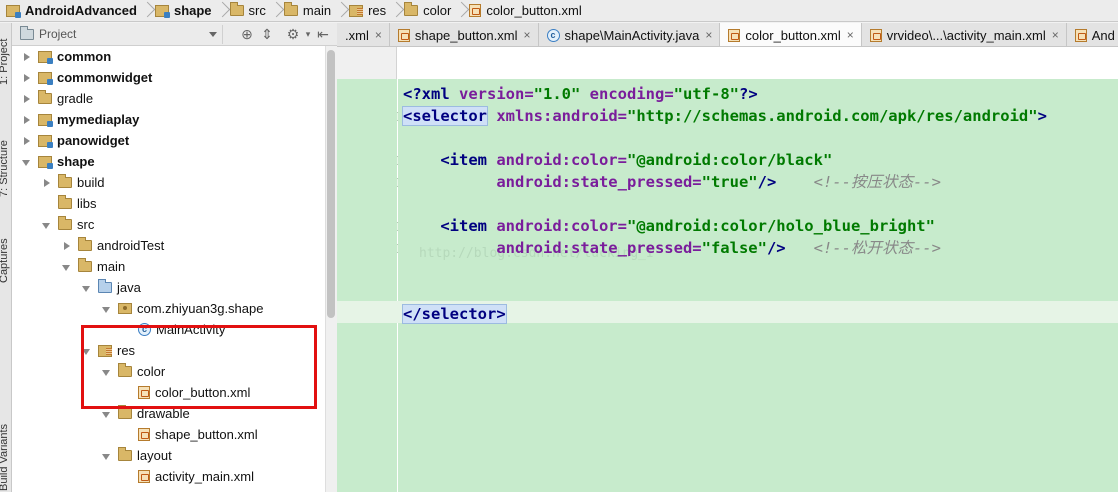  Describe the element at coordinates (168, 182) in the screenshot. I see `tree-item: build` at that location.